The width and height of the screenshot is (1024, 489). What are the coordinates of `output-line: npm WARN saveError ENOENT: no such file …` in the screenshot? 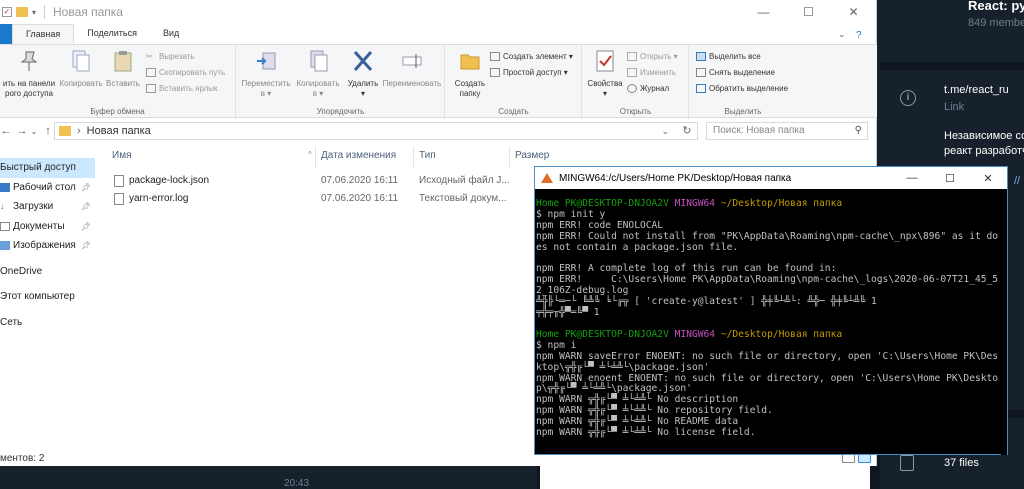 It's located at (767, 356).